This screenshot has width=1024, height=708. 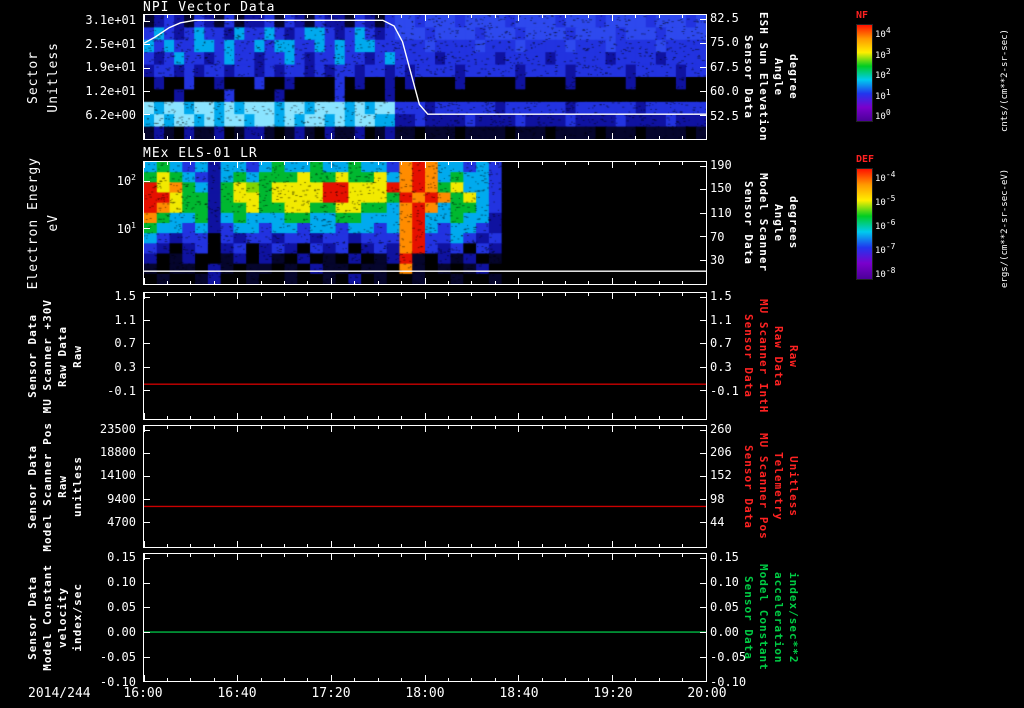 What do you see at coordinates (47, 486) in the screenshot?
I see `p4-left-label-line: Model Scanner Pos` at bounding box center [47, 486].